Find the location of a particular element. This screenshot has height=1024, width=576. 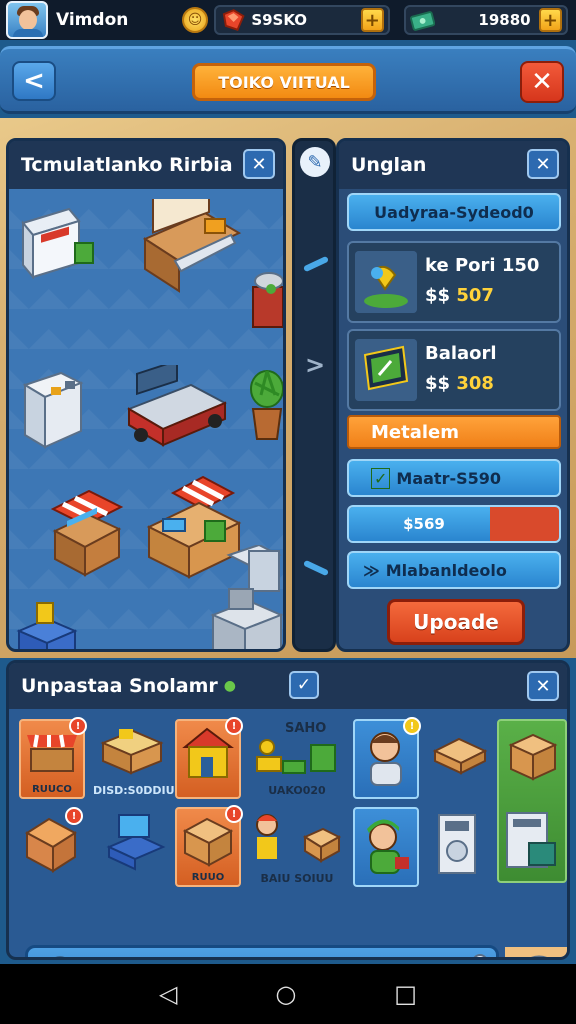

card-2-currency: $$ is located at coordinates (438, 383).